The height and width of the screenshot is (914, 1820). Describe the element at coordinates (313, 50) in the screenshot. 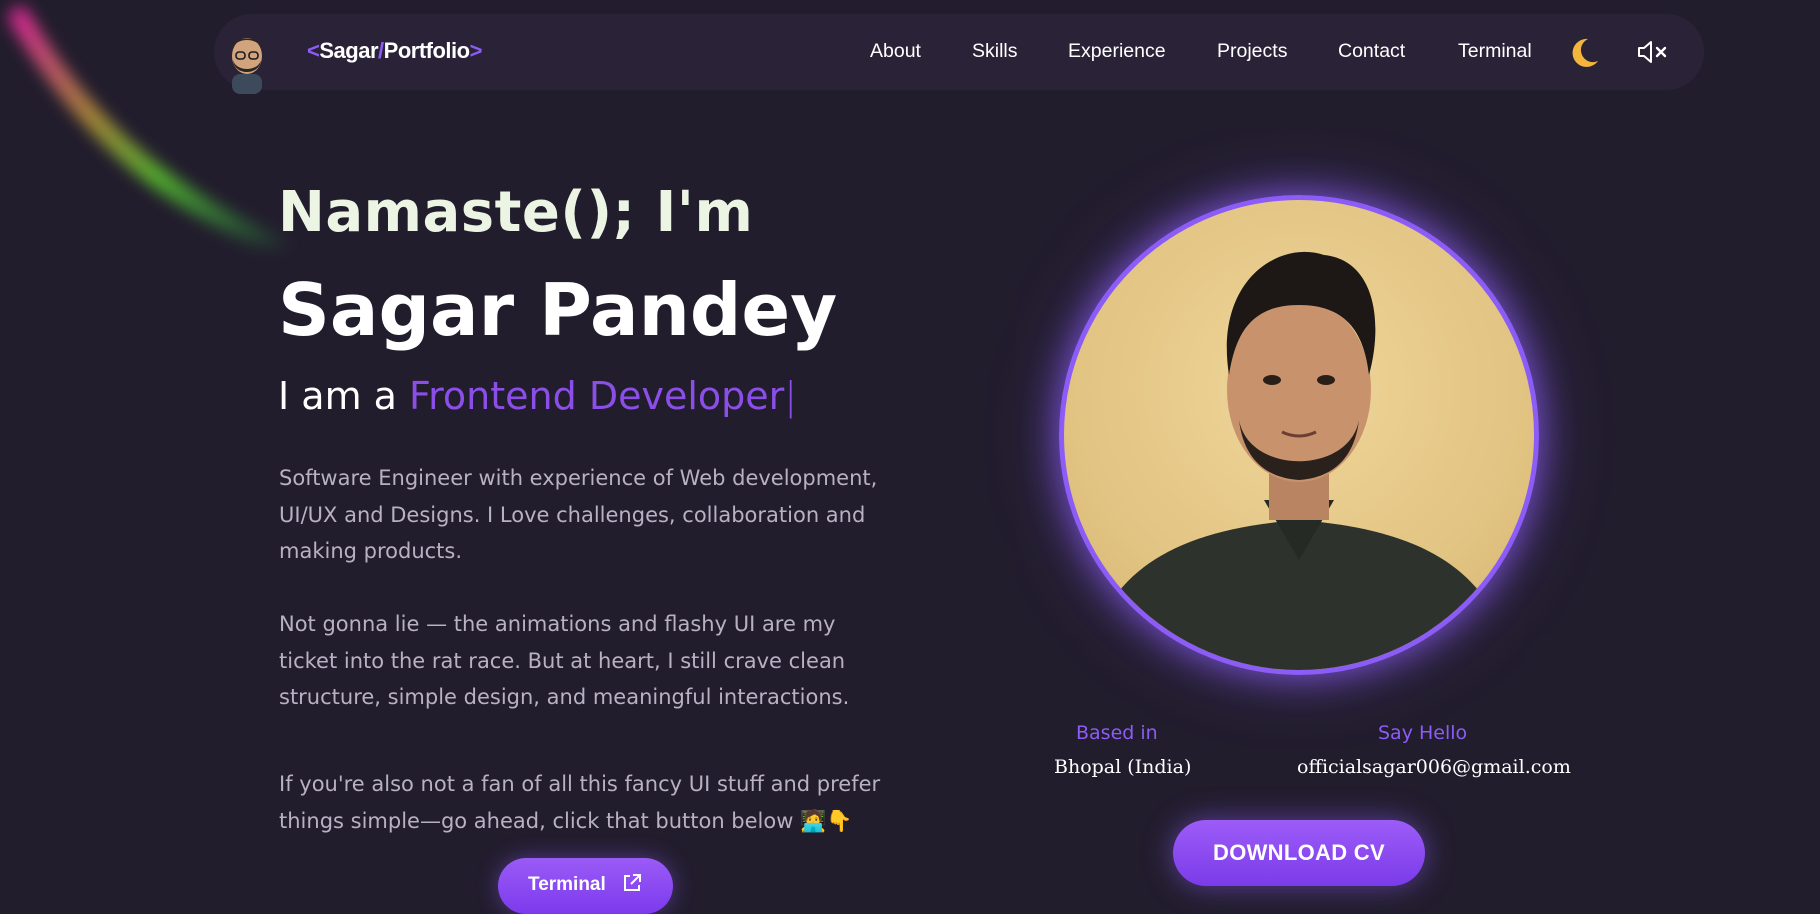

I see `logo-open: <` at that location.